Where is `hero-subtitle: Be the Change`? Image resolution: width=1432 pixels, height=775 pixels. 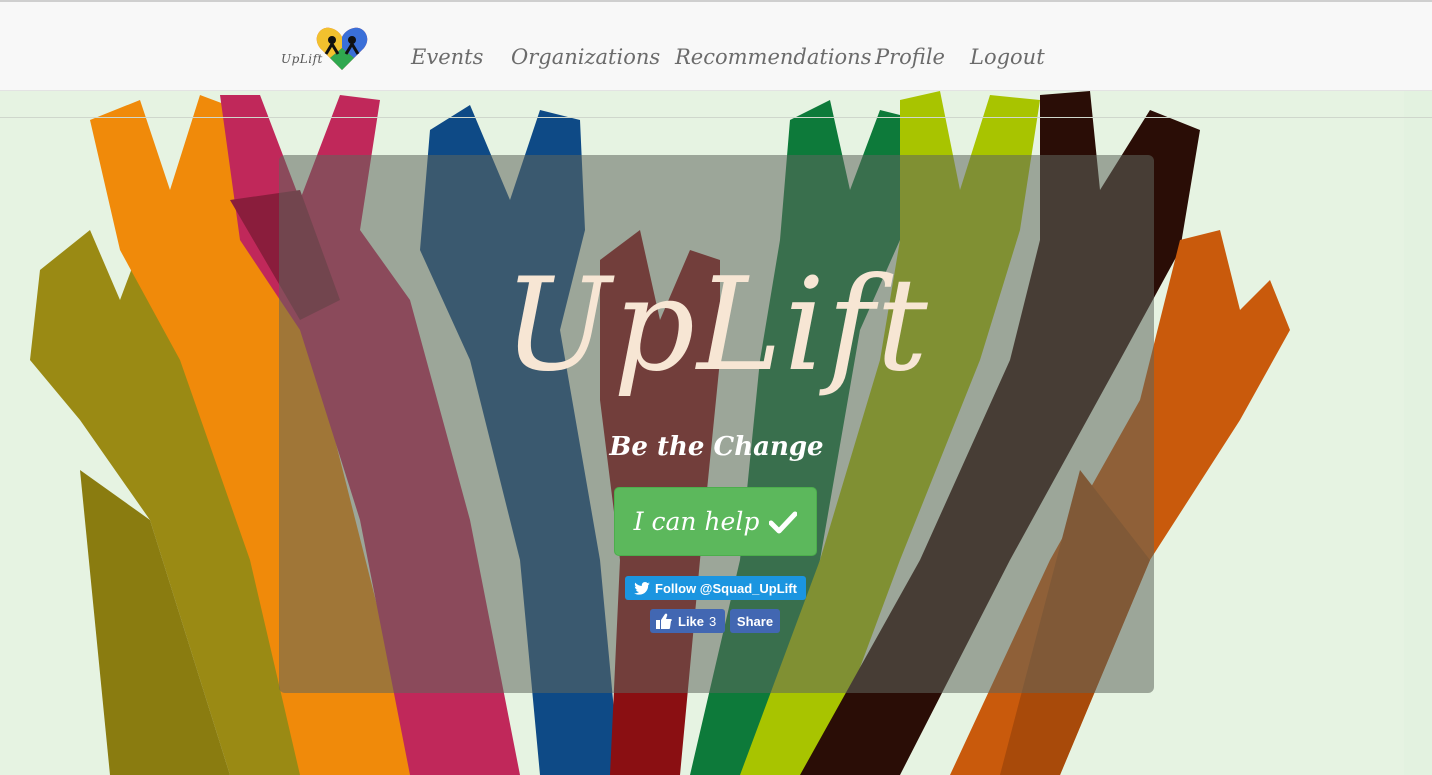
hero-subtitle: Be the Change is located at coordinates (716, 447).